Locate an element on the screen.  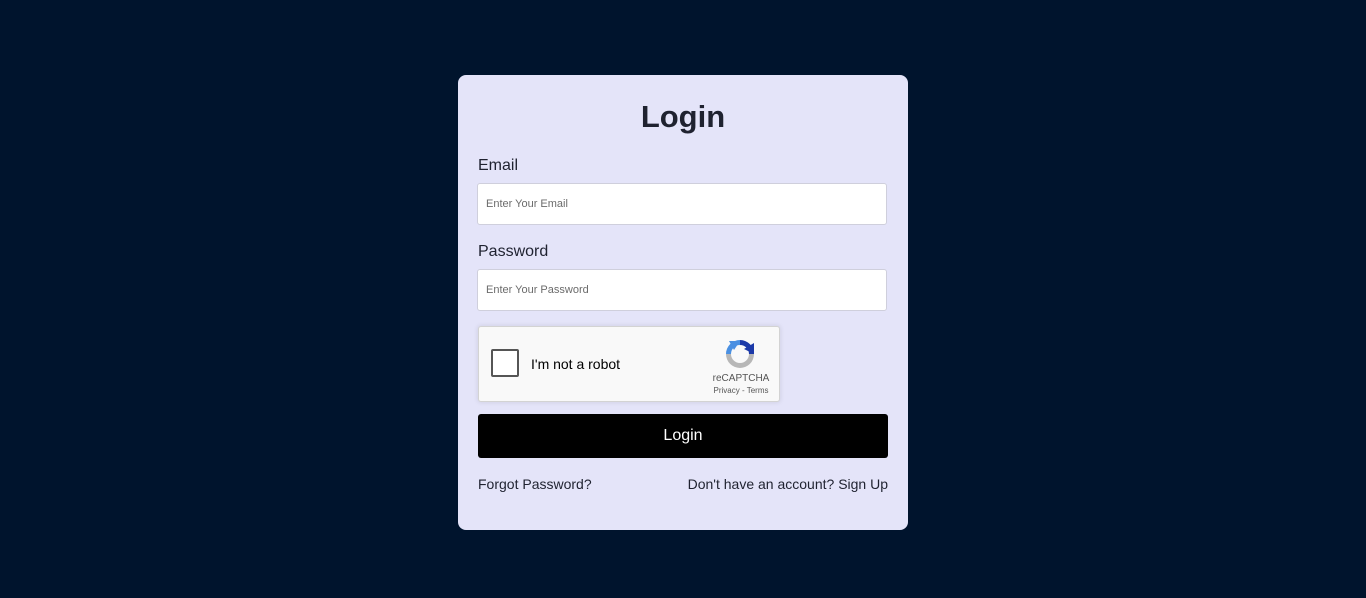
forgot-password-link: Forgot Password? is located at coordinates (535, 484).